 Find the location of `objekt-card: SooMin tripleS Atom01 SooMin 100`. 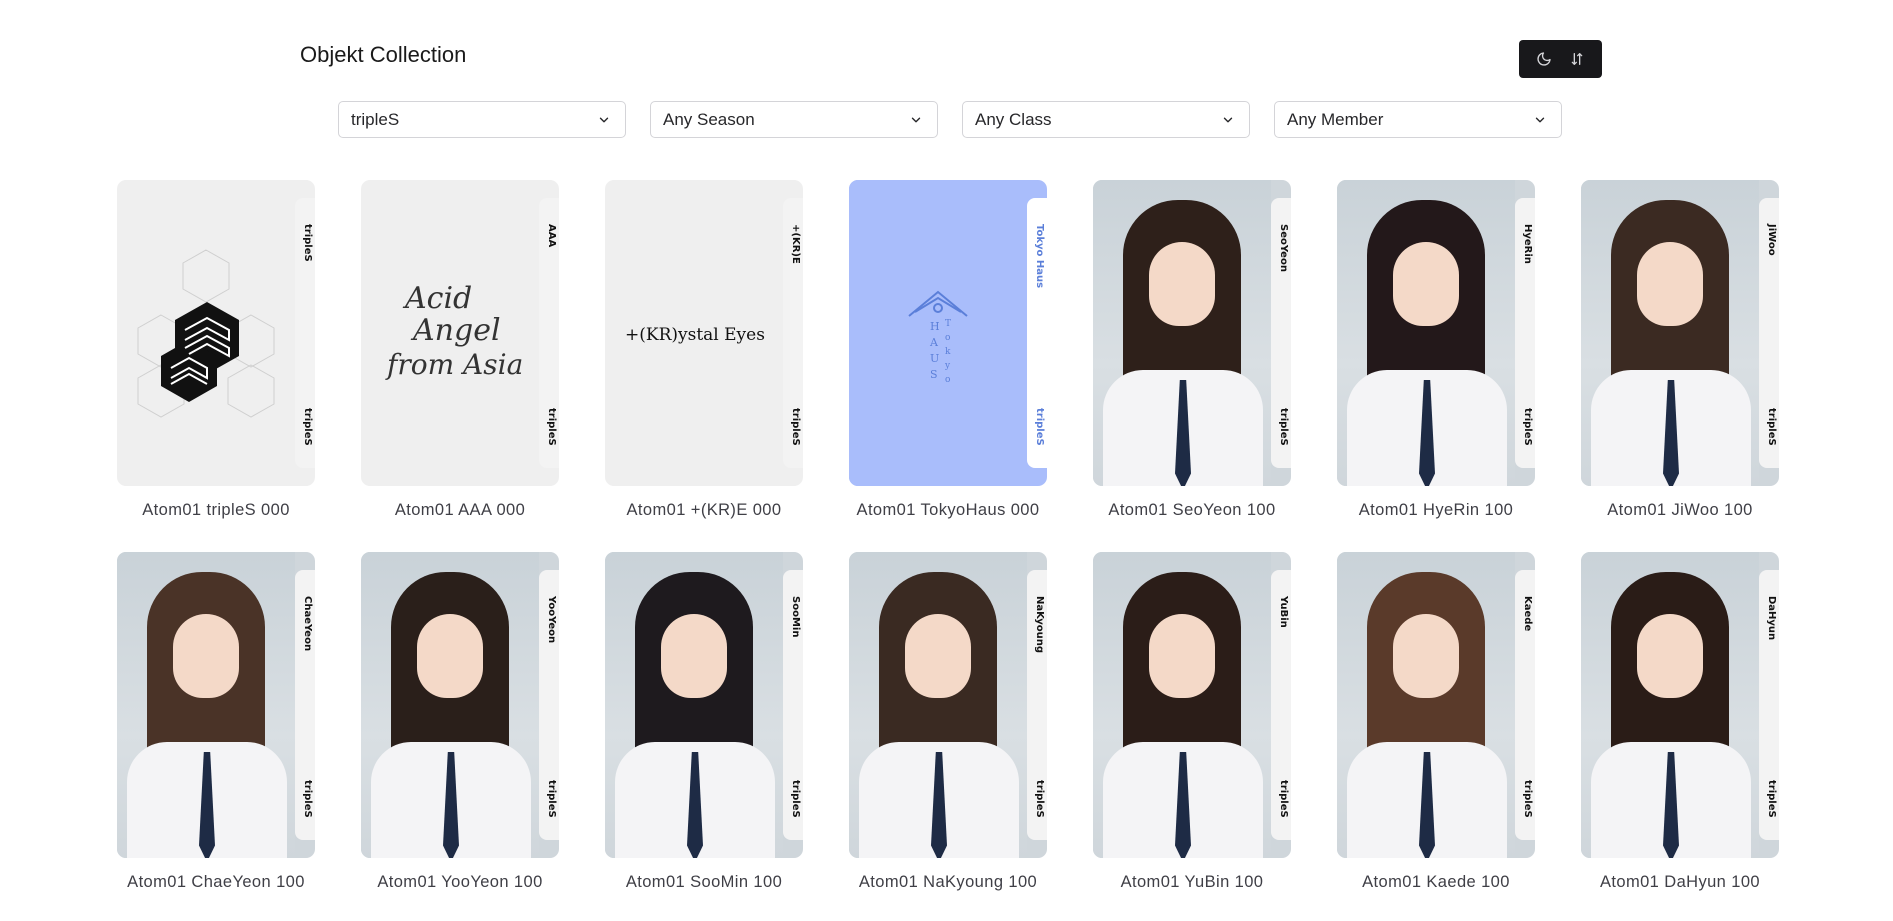

objekt-card: SooMin tripleS Atom01 SooMin 100 is located at coordinates (704, 736).